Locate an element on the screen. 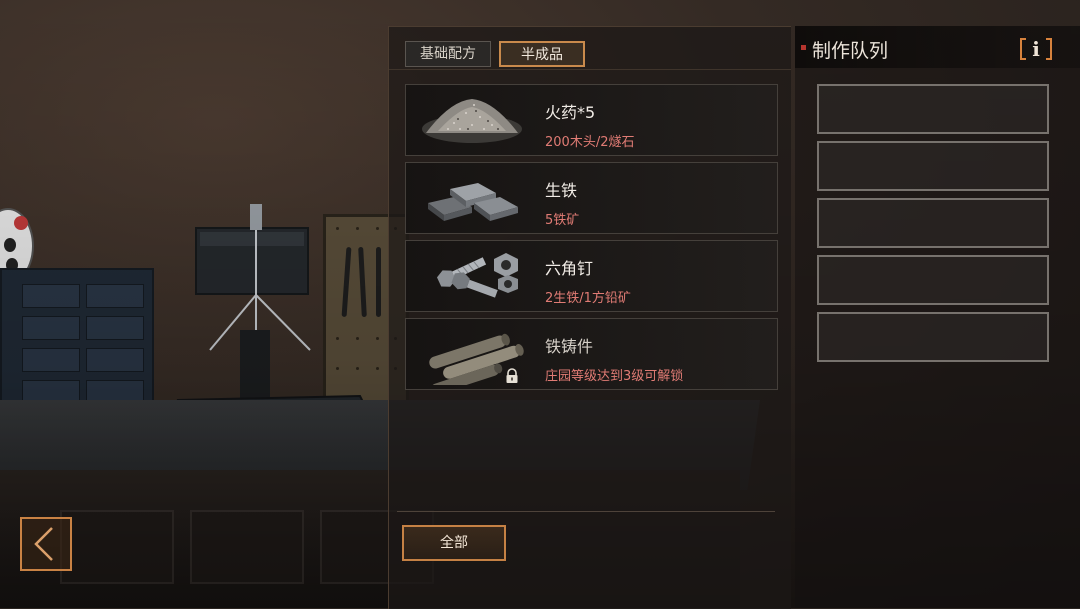 Image resolution: width=1080 pixels, height=609 pixels. queue-title: 制作队列 is located at coordinates (850, 51).